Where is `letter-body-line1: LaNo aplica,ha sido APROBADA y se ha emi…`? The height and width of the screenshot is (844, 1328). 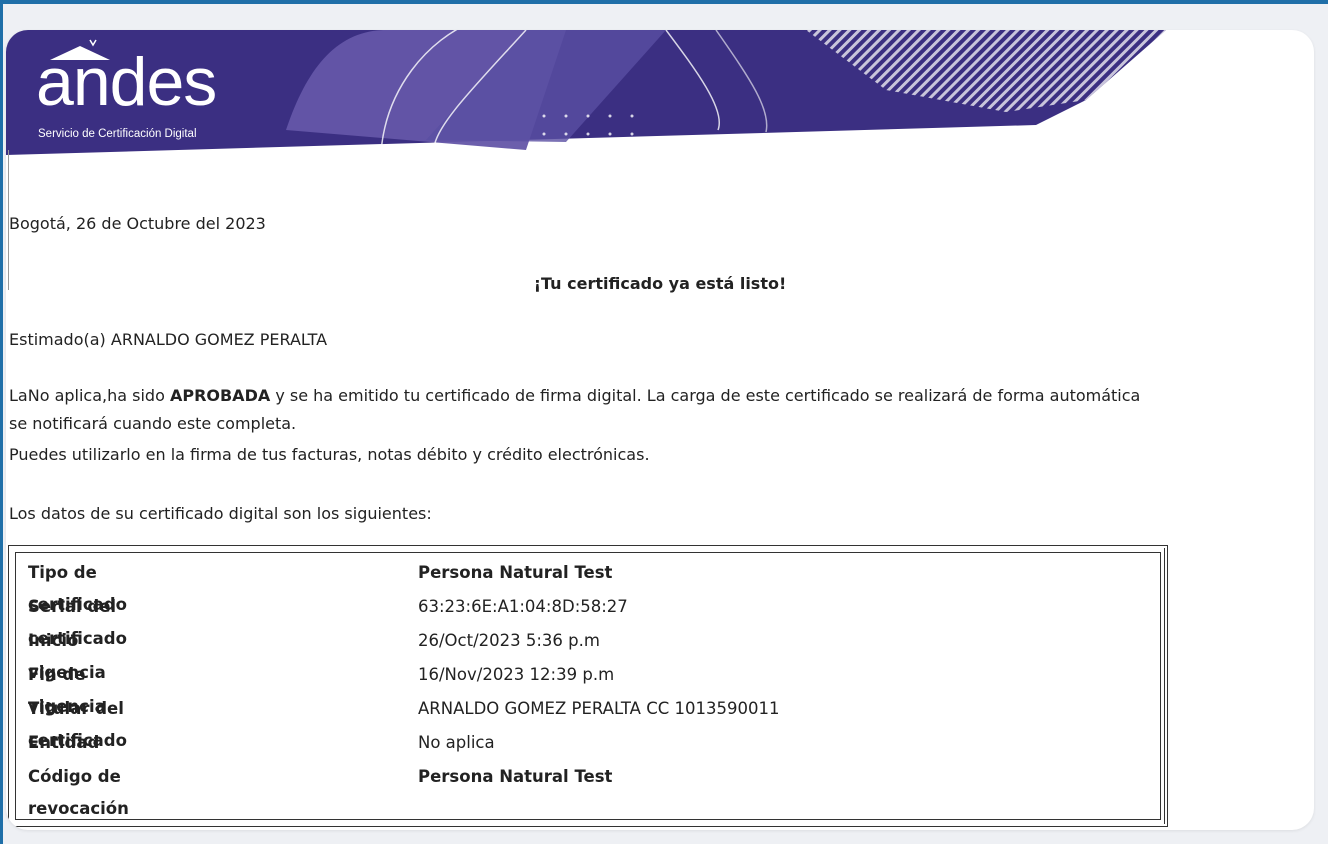
letter-body-line1: LaNo aplica,ha sido APROBADA y se ha emi… is located at coordinates (574, 396).